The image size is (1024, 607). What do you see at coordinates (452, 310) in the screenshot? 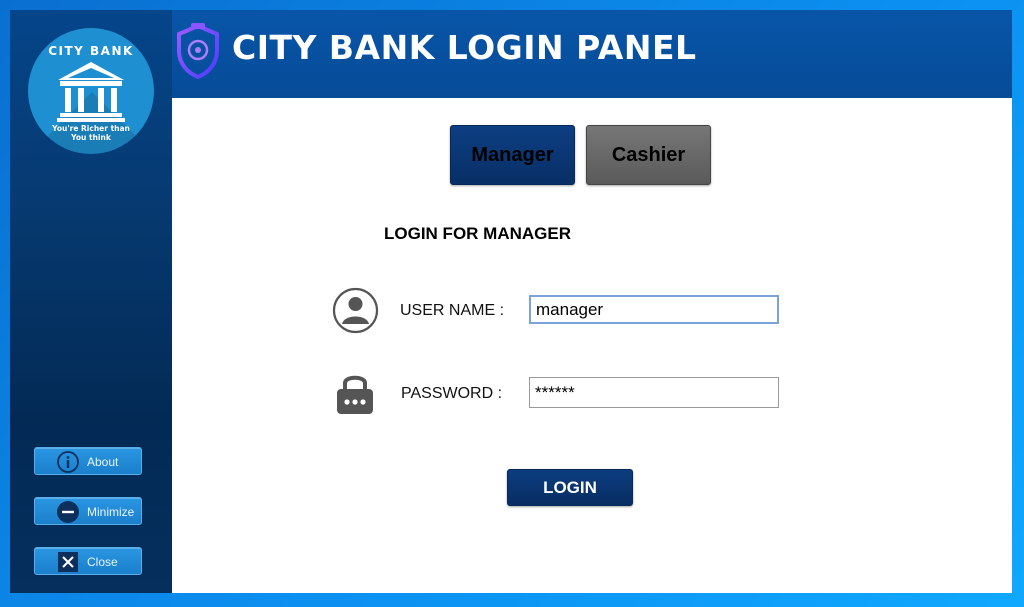
I see `username-label: USER NAME :` at bounding box center [452, 310].